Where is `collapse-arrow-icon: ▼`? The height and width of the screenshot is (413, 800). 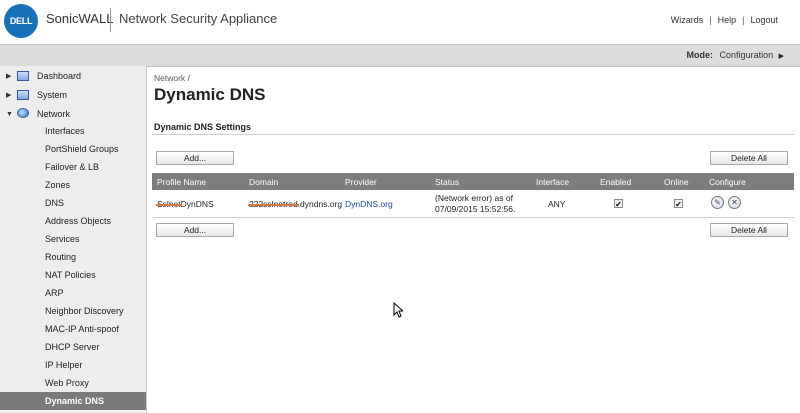
collapse-arrow-icon: ▼ is located at coordinates (9, 114).